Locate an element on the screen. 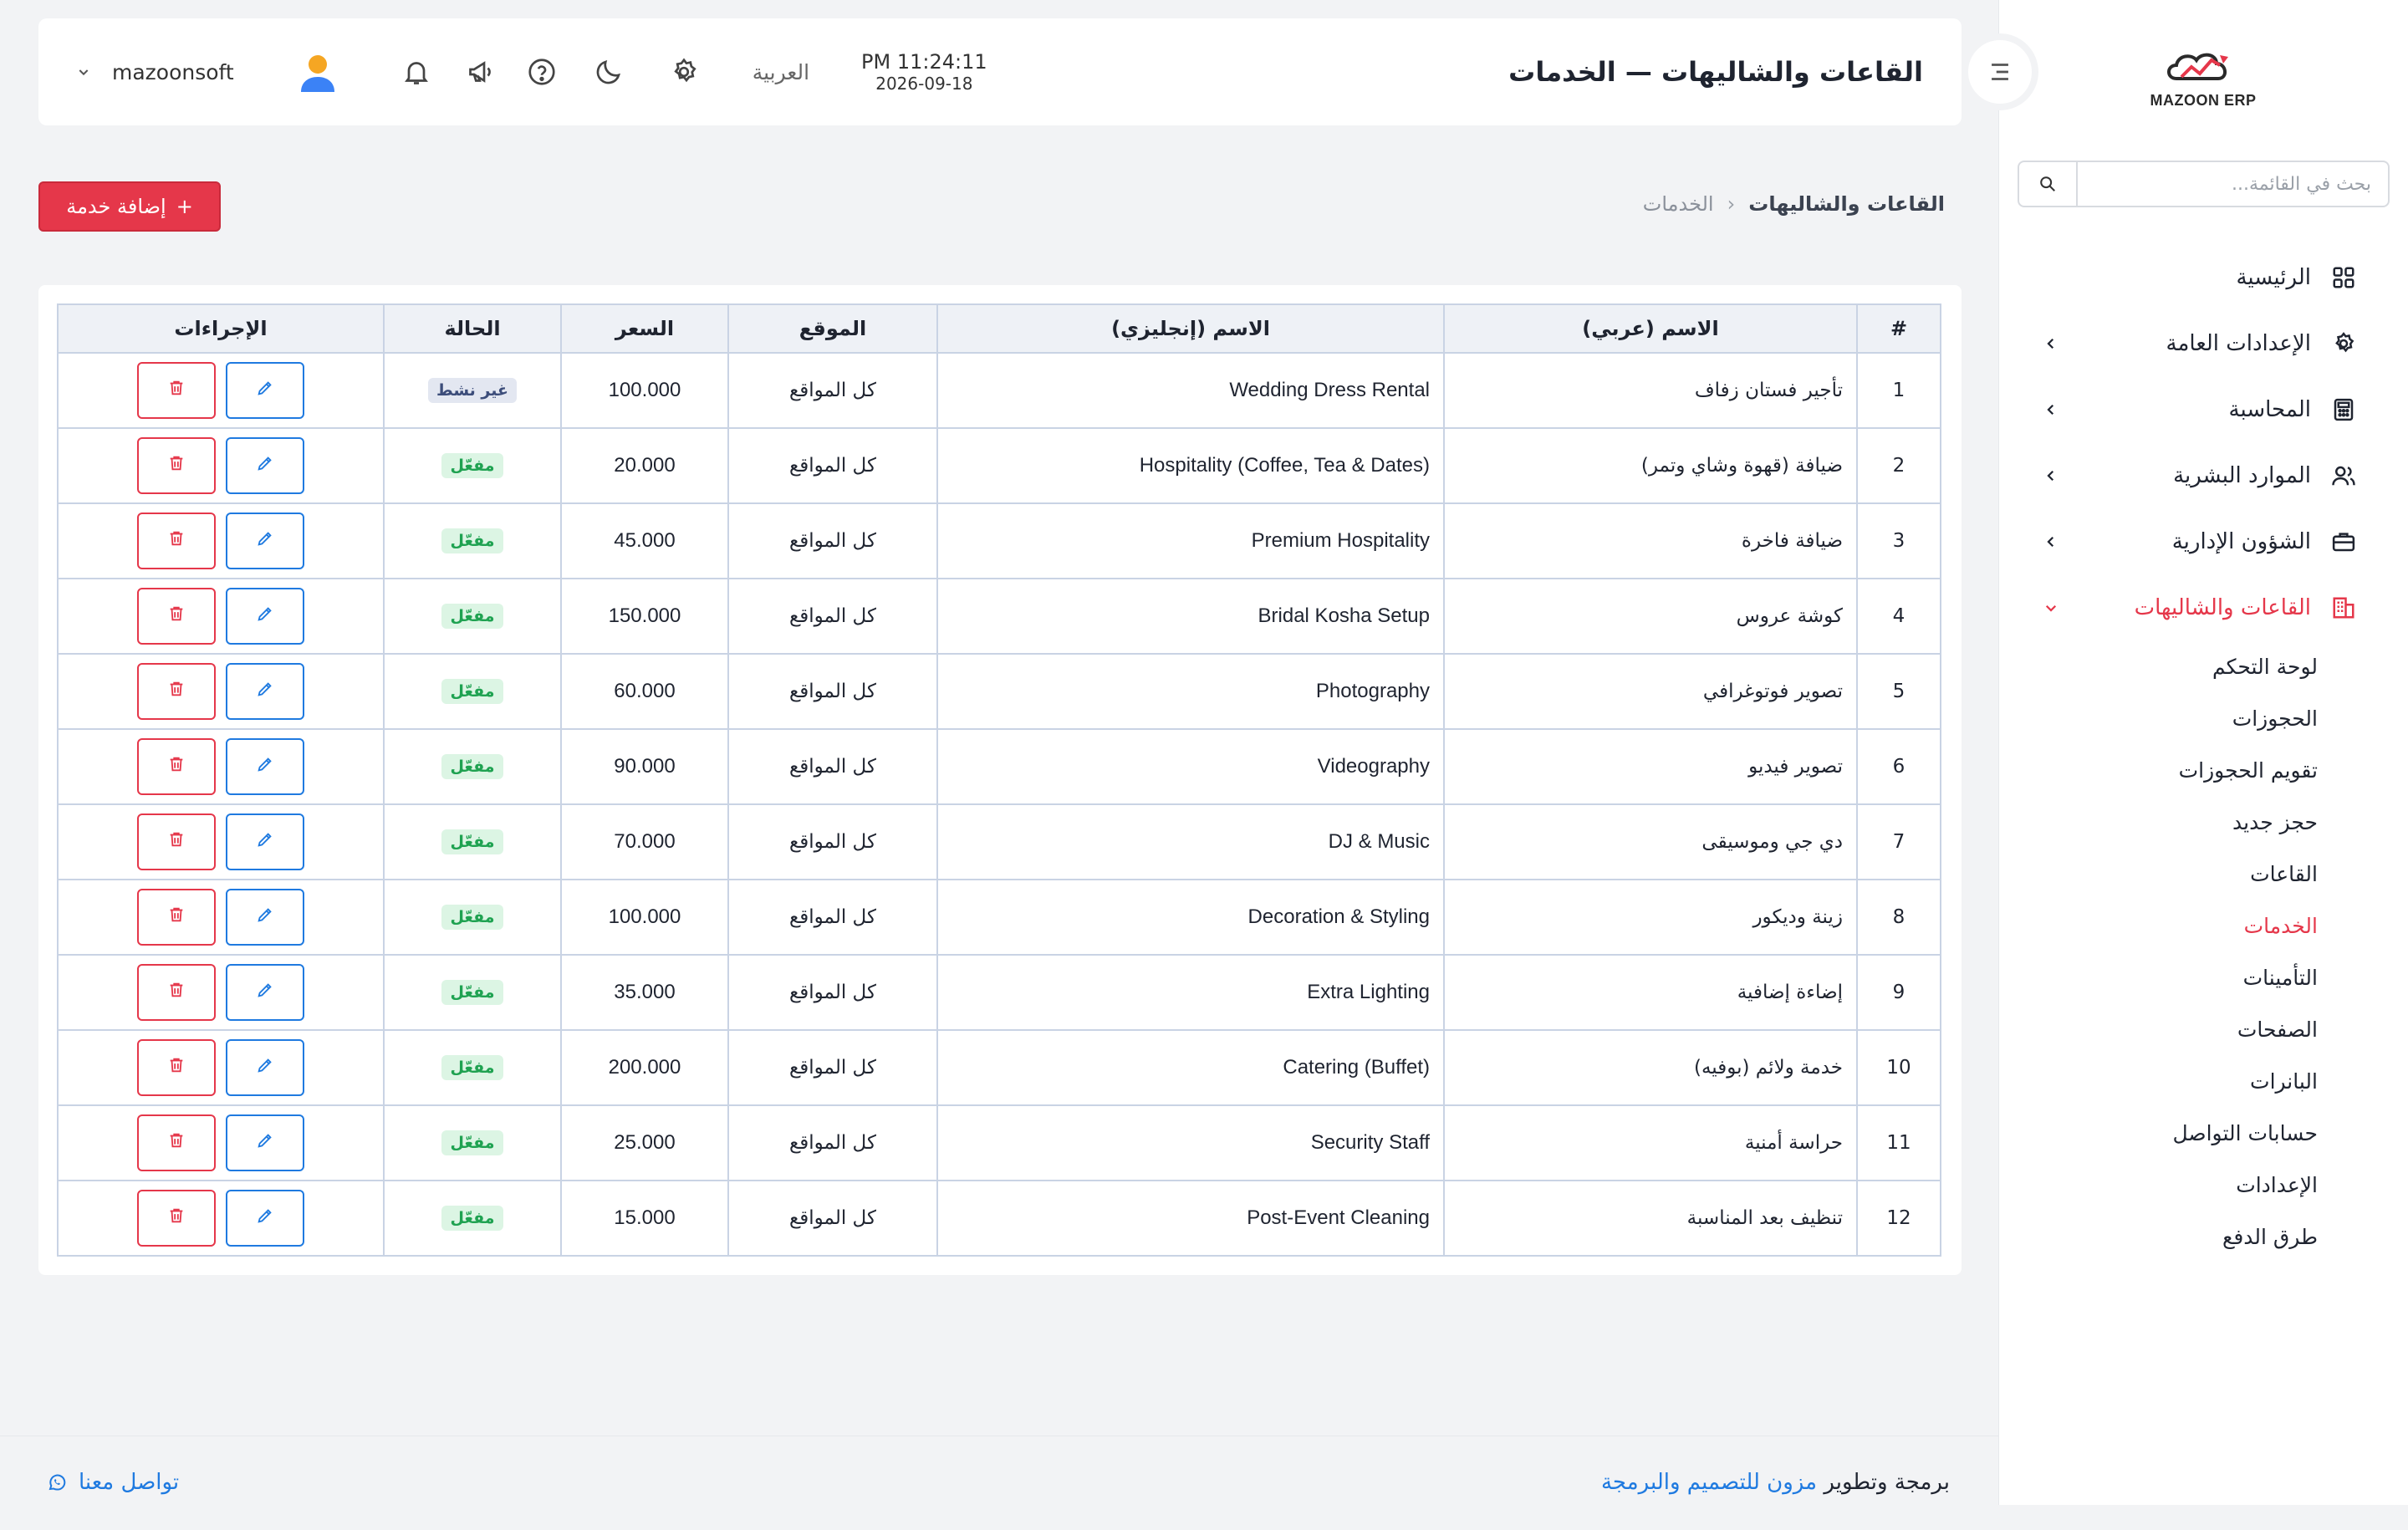 The width and height of the screenshot is (2408, 1530). add-service-button: + إضافة خدمة is located at coordinates (129, 206).